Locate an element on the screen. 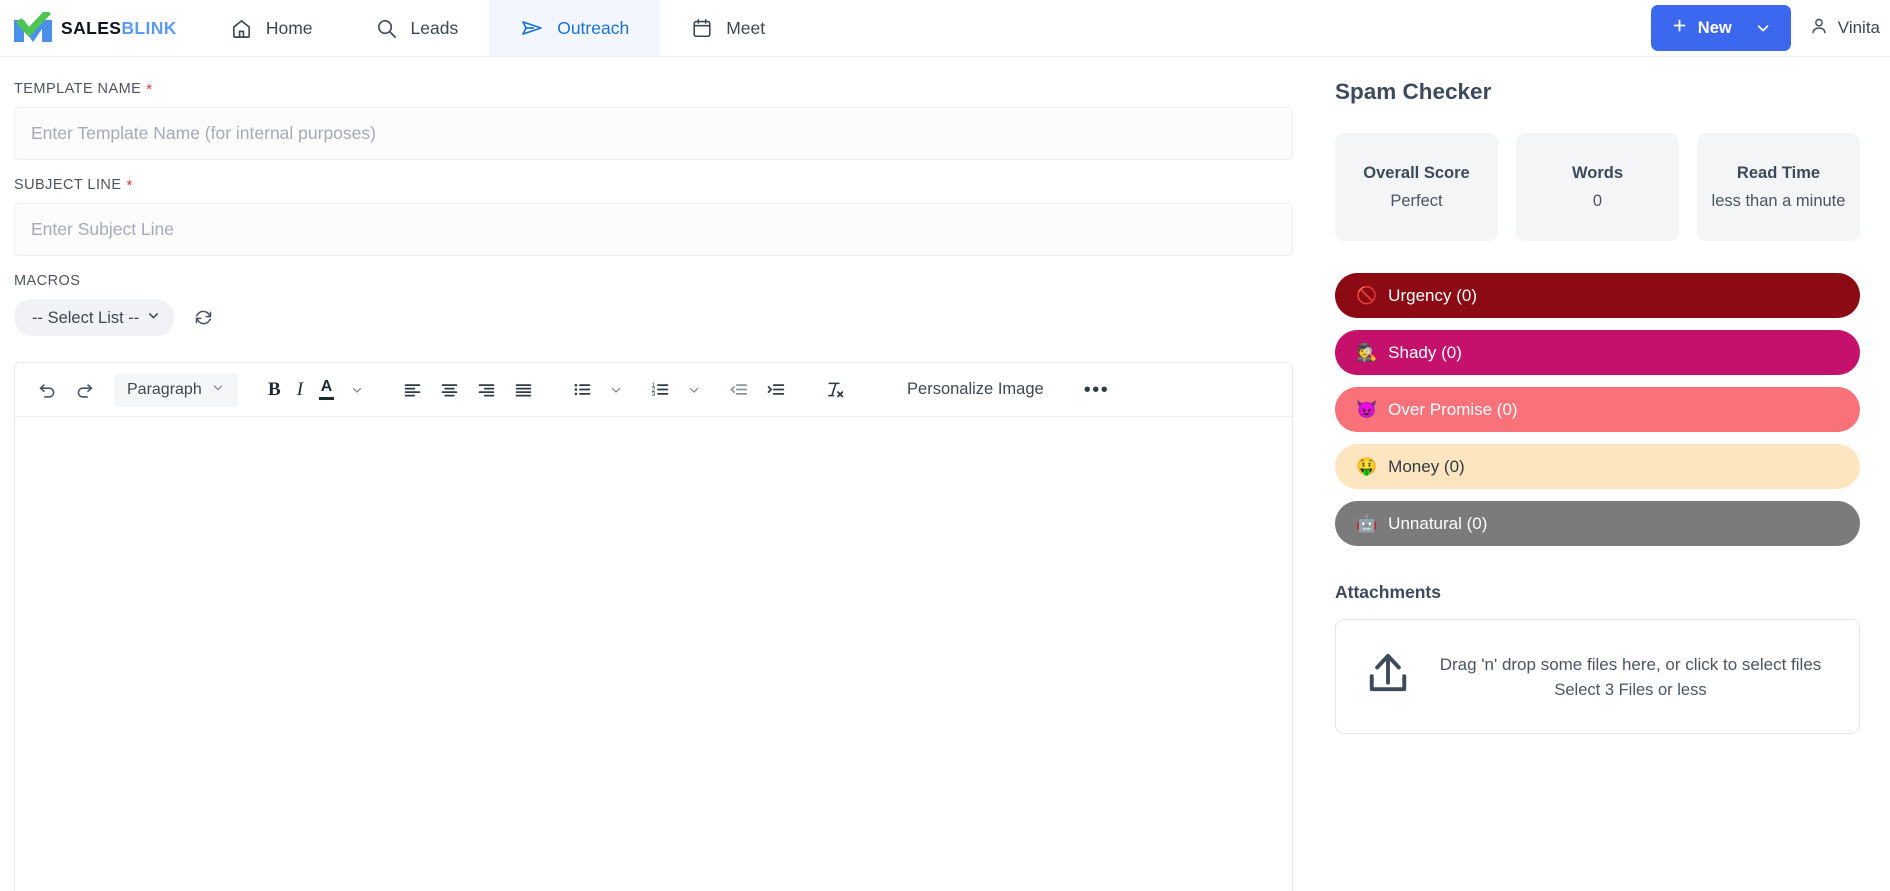 This screenshot has width=1890, height=891. calendar-icon is located at coordinates (702, 28).